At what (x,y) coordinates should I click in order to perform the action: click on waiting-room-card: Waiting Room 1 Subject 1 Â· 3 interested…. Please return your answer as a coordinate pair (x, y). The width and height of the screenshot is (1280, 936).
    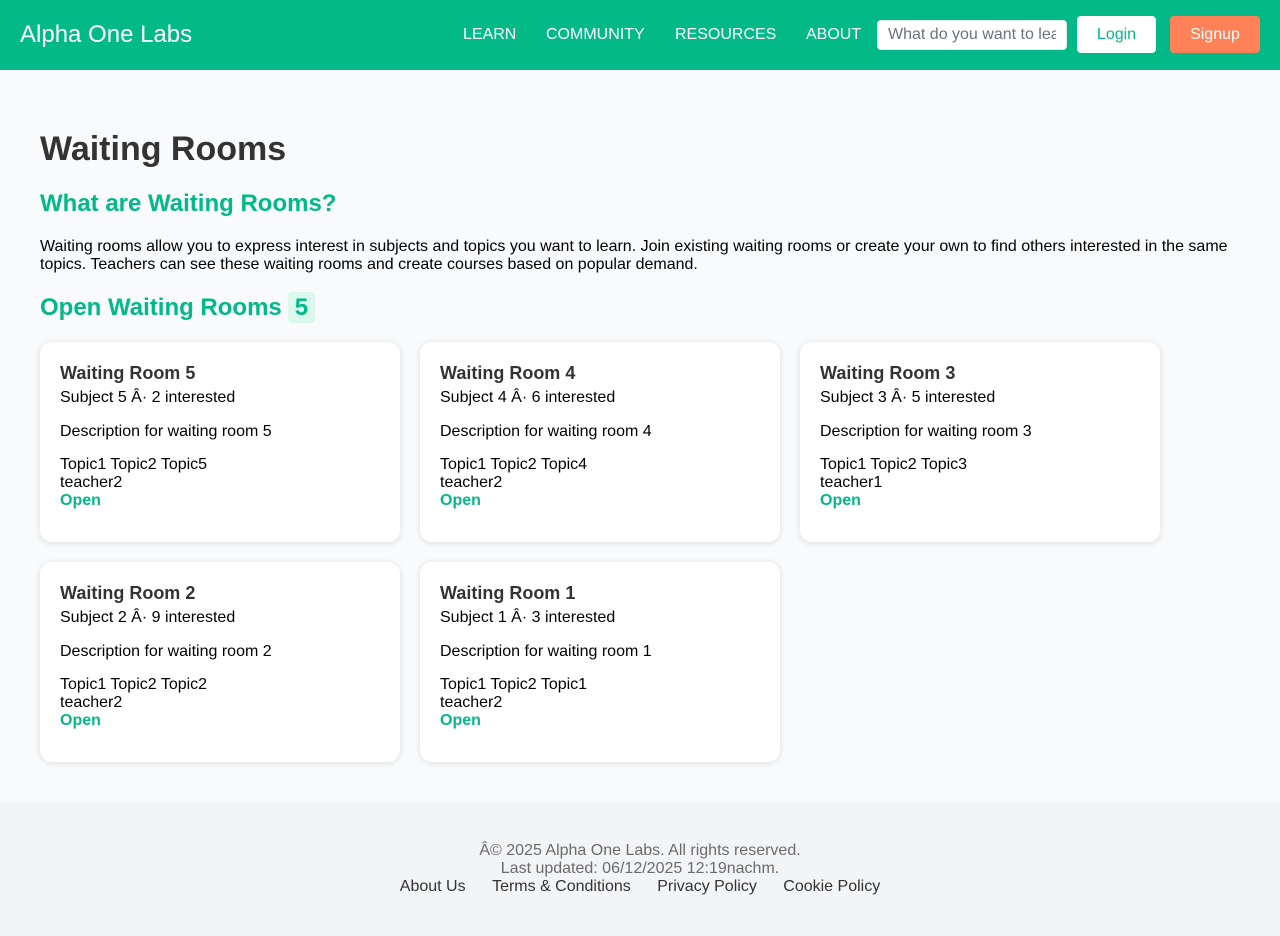
    Looking at the image, I should click on (600, 662).